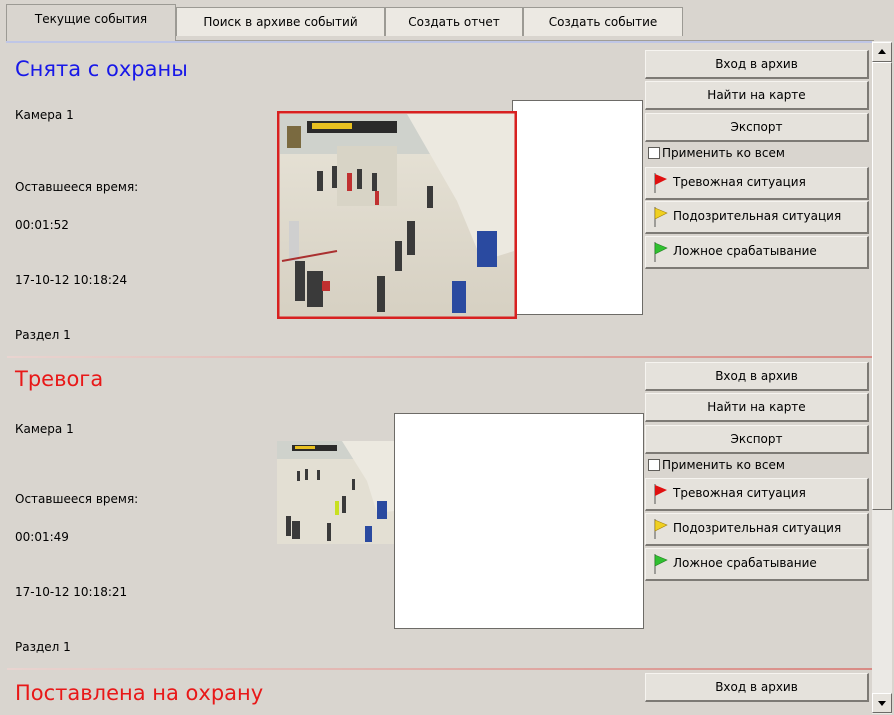  What do you see at coordinates (42, 537) in the screenshot?
I see `remaining-time-value: 00:01:49` at bounding box center [42, 537].